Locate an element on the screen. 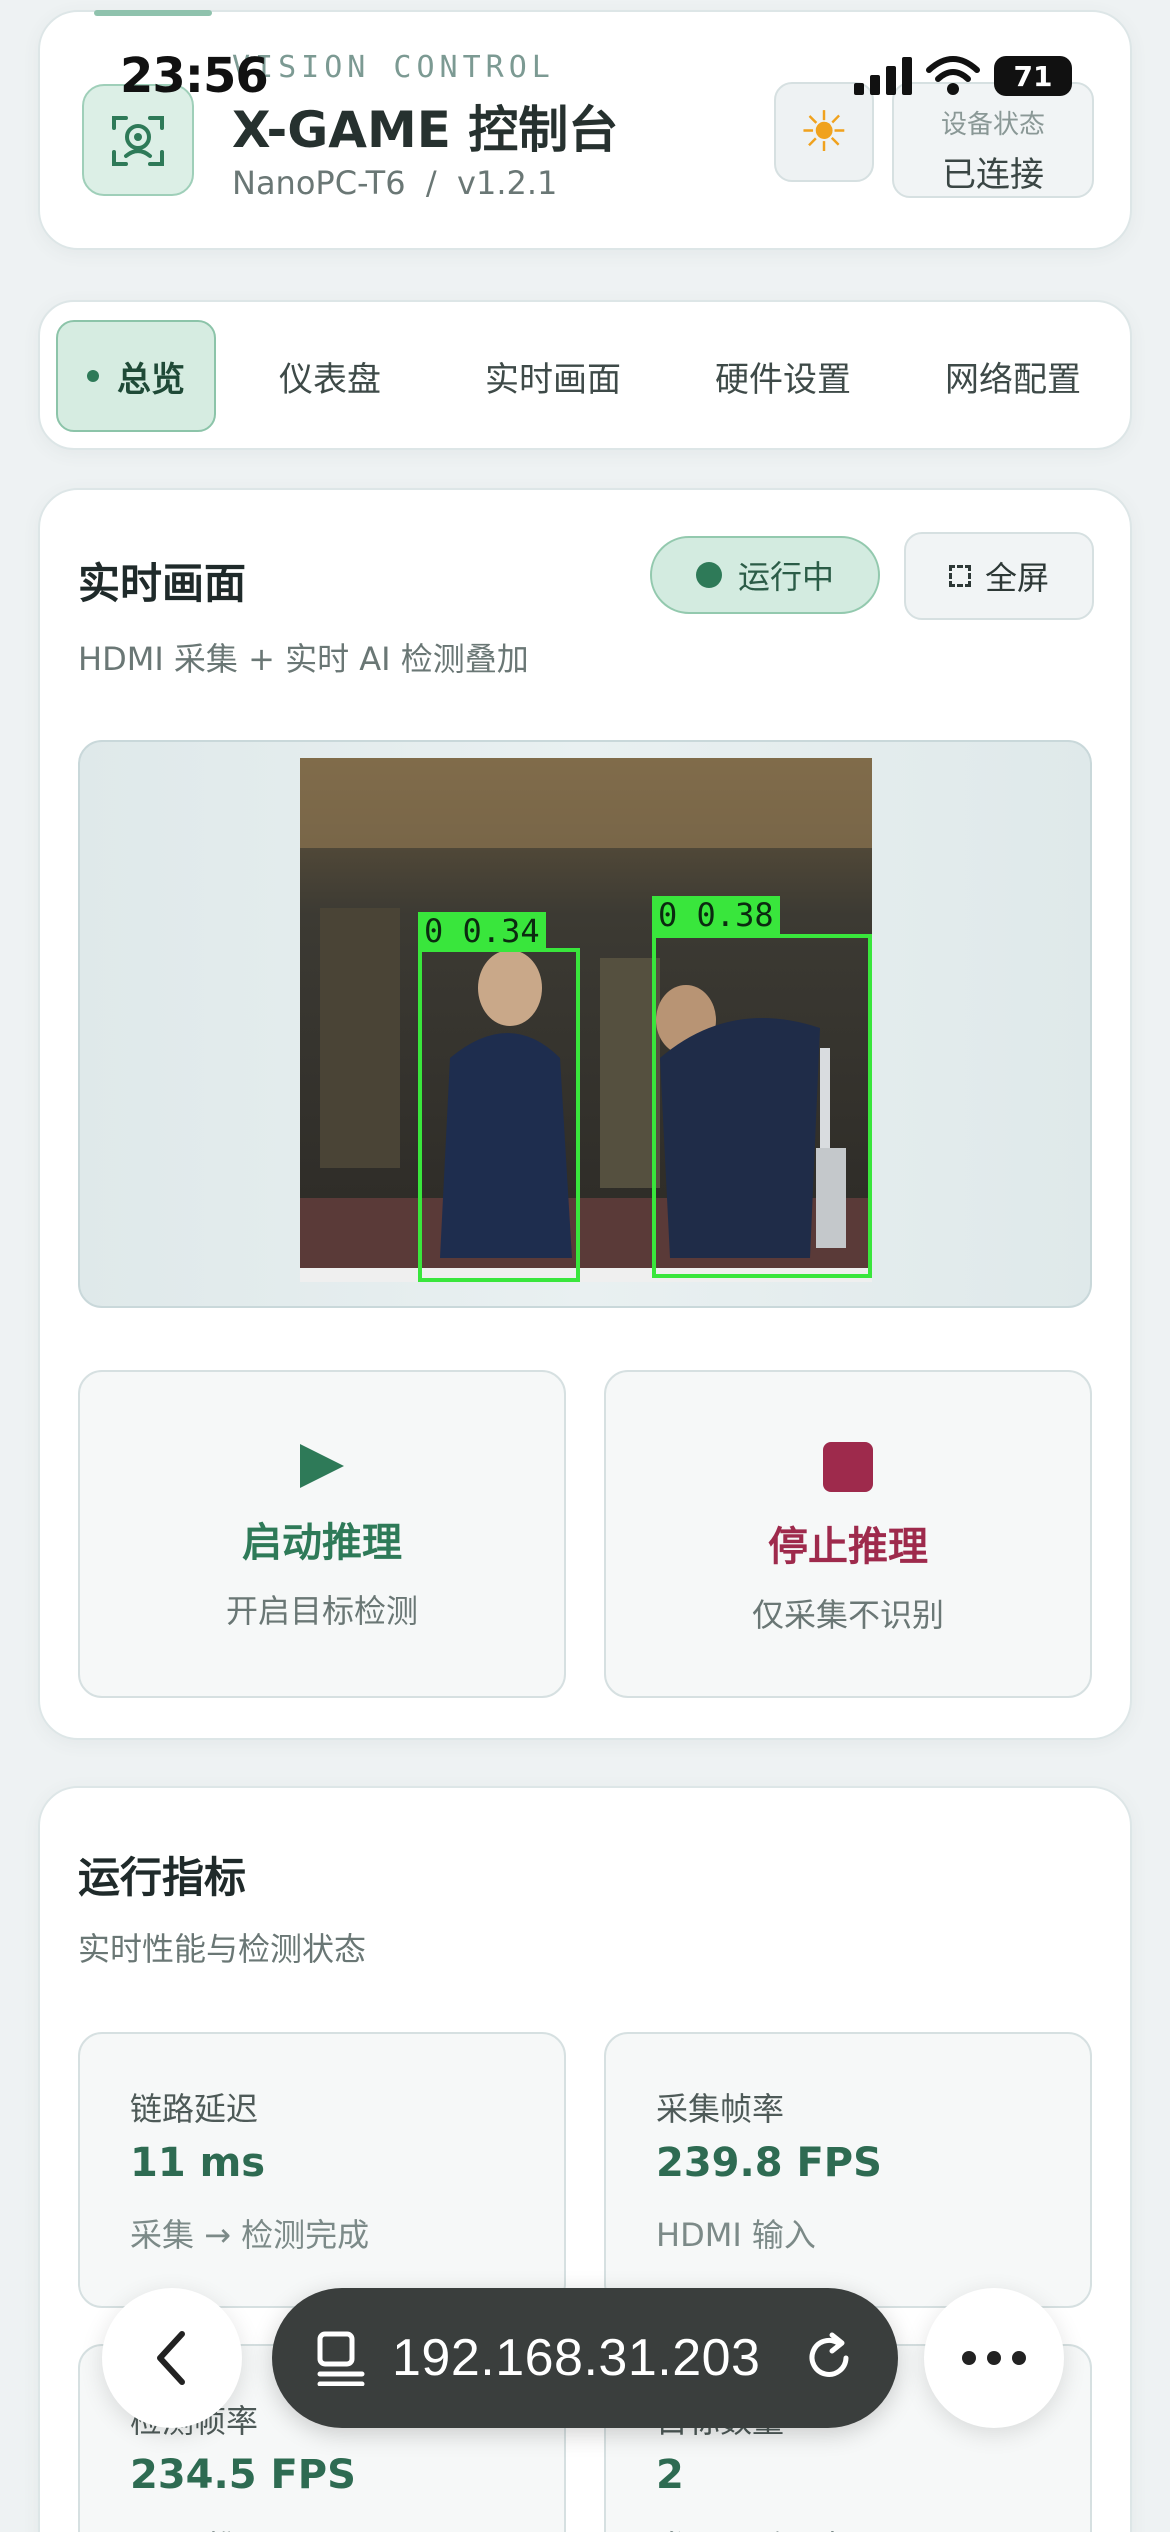  tab-hardware-settings: 硬件设置 is located at coordinates (783, 376).